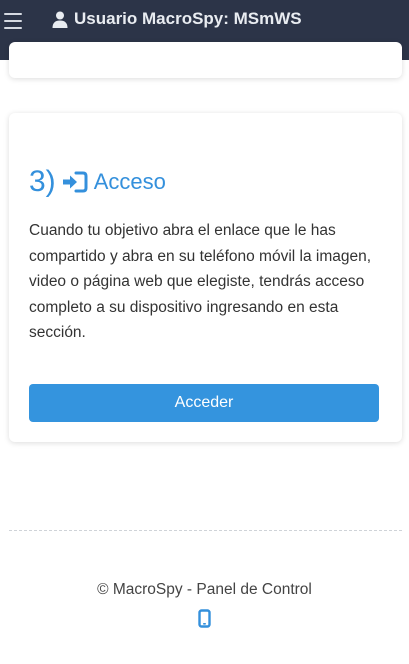 This screenshot has height=664, width=409. What do you see at coordinates (205, 530) in the screenshot?
I see `footer-divider` at bounding box center [205, 530].